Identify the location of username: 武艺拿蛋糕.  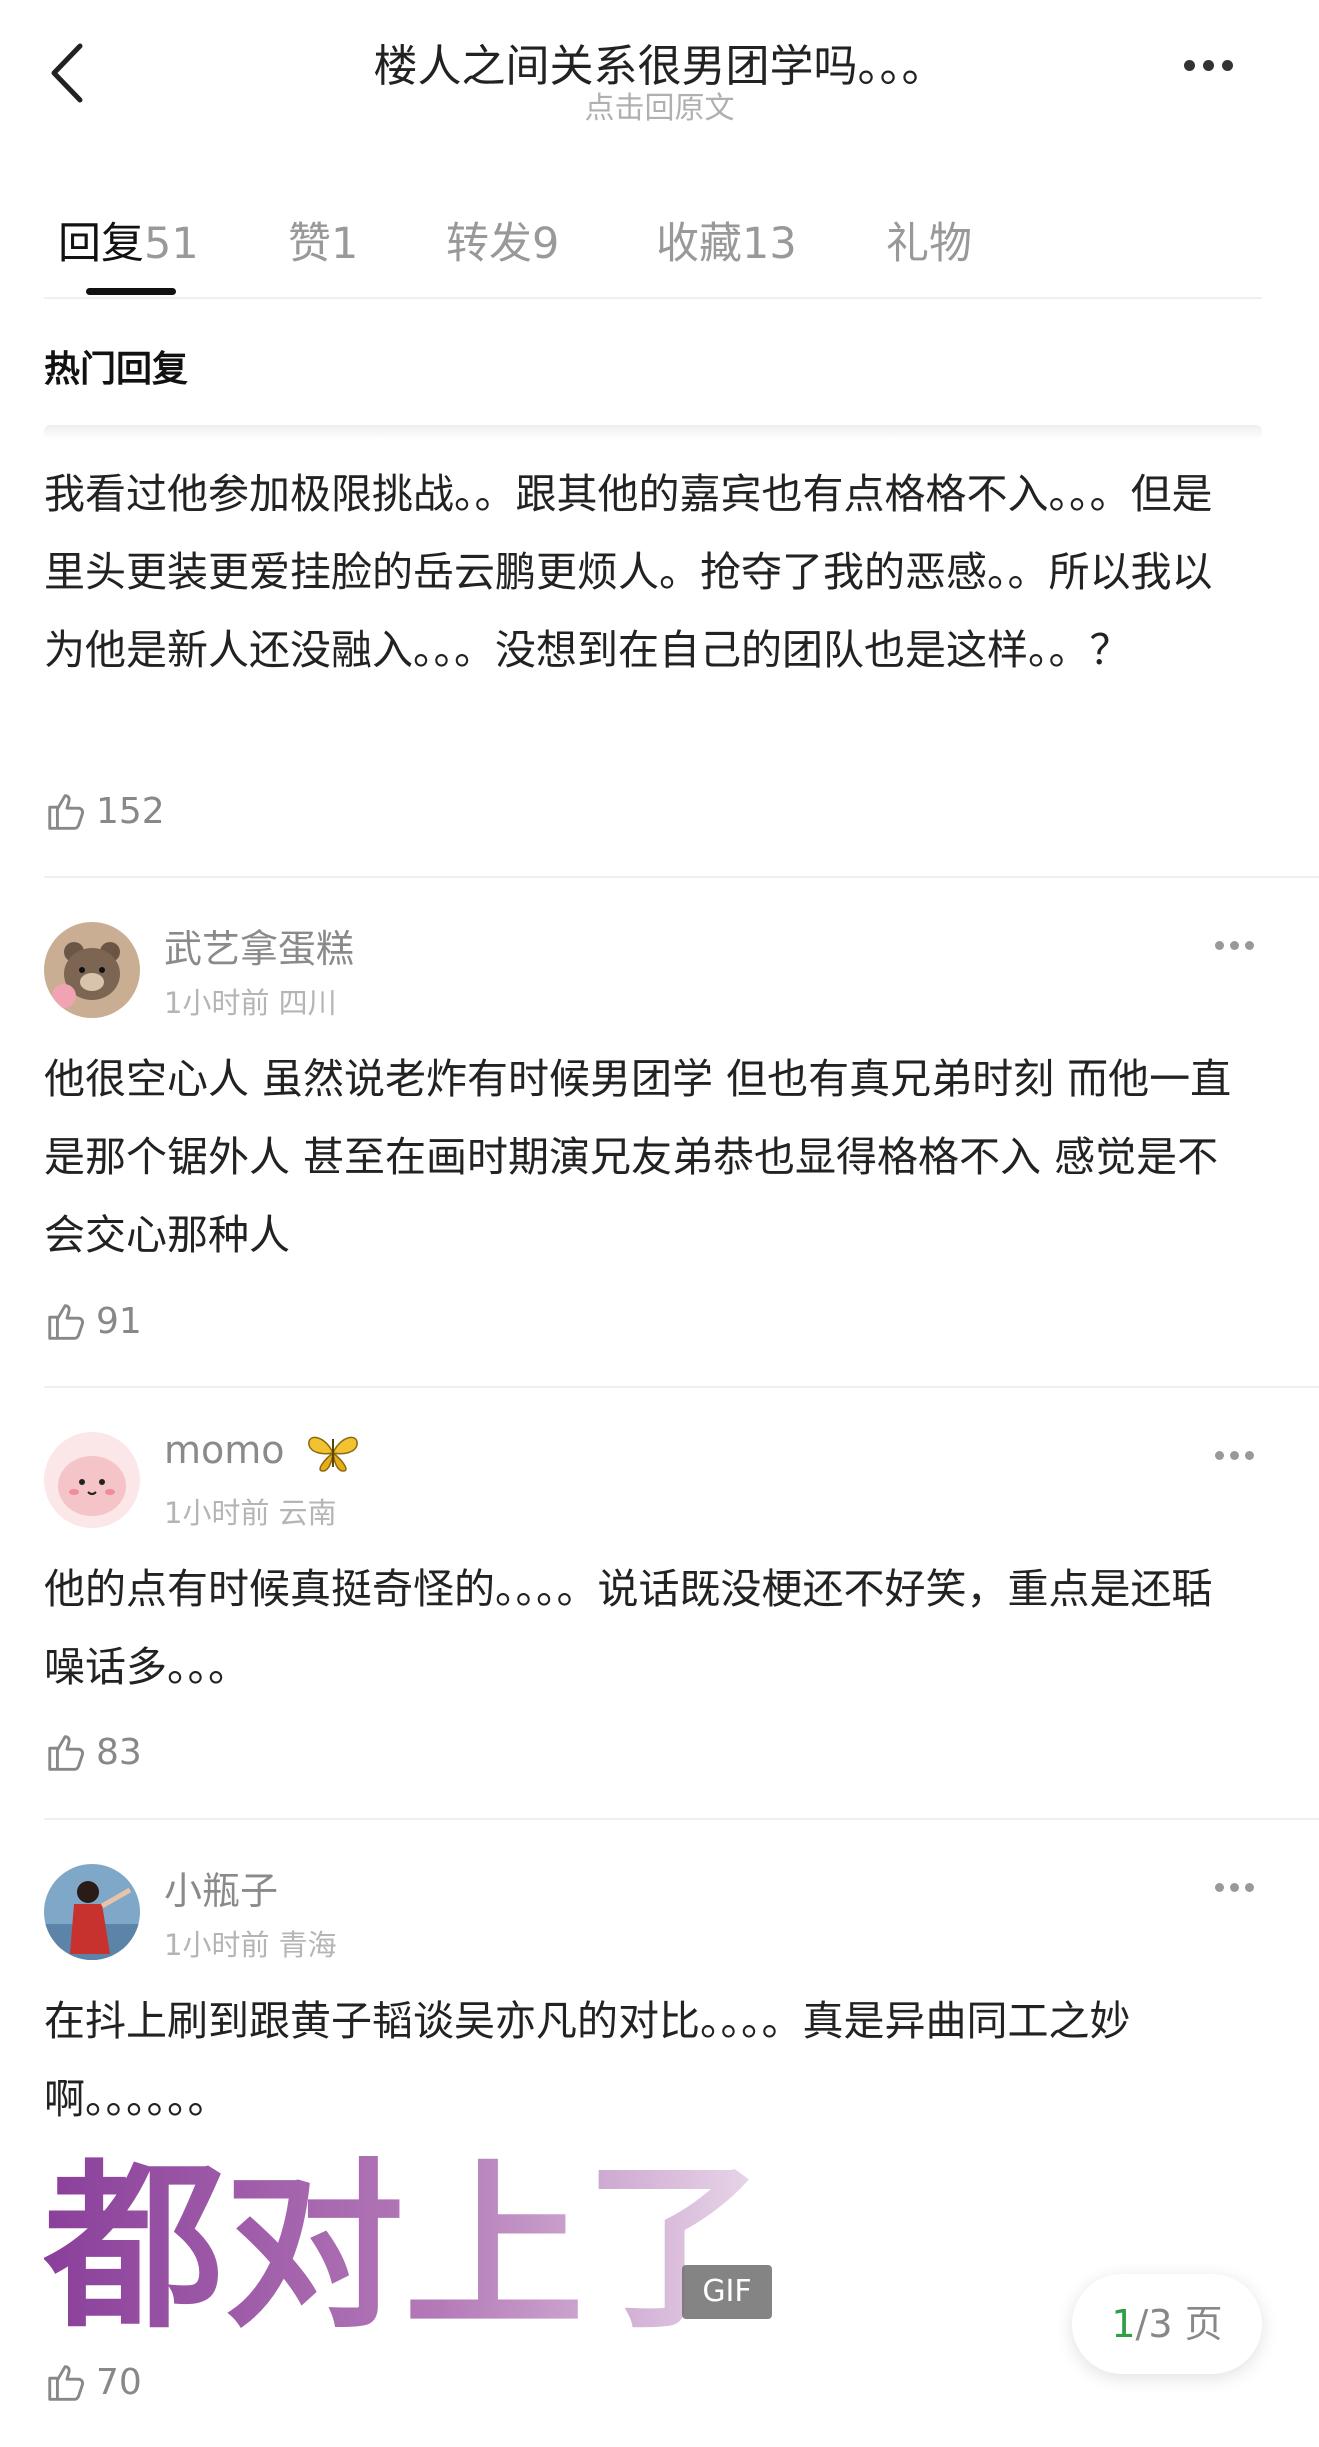
(259, 945).